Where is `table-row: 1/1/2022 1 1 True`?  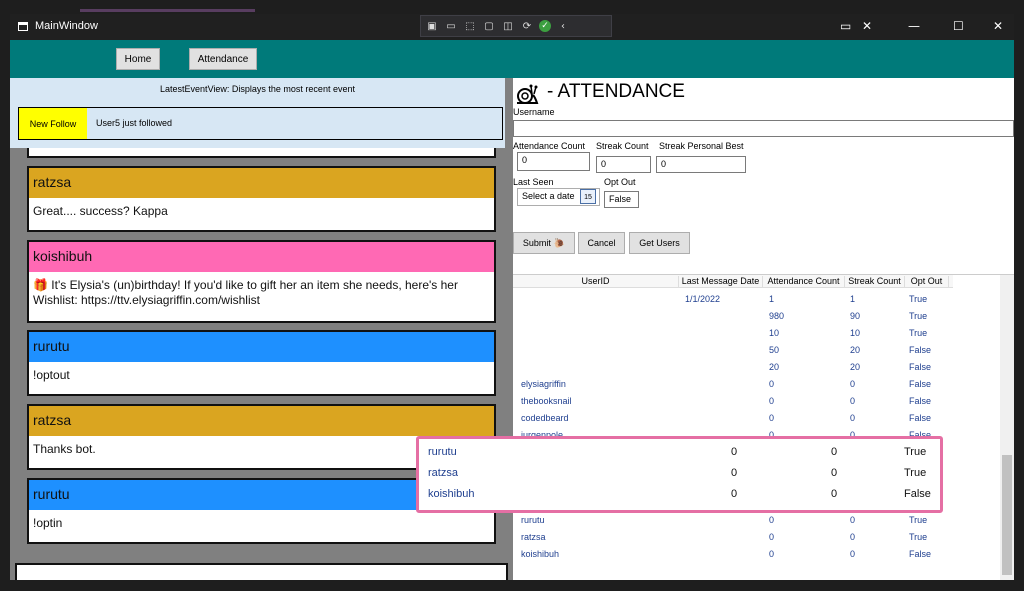
table-row: 1/1/2022 1 1 True is located at coordinates (733, 299).